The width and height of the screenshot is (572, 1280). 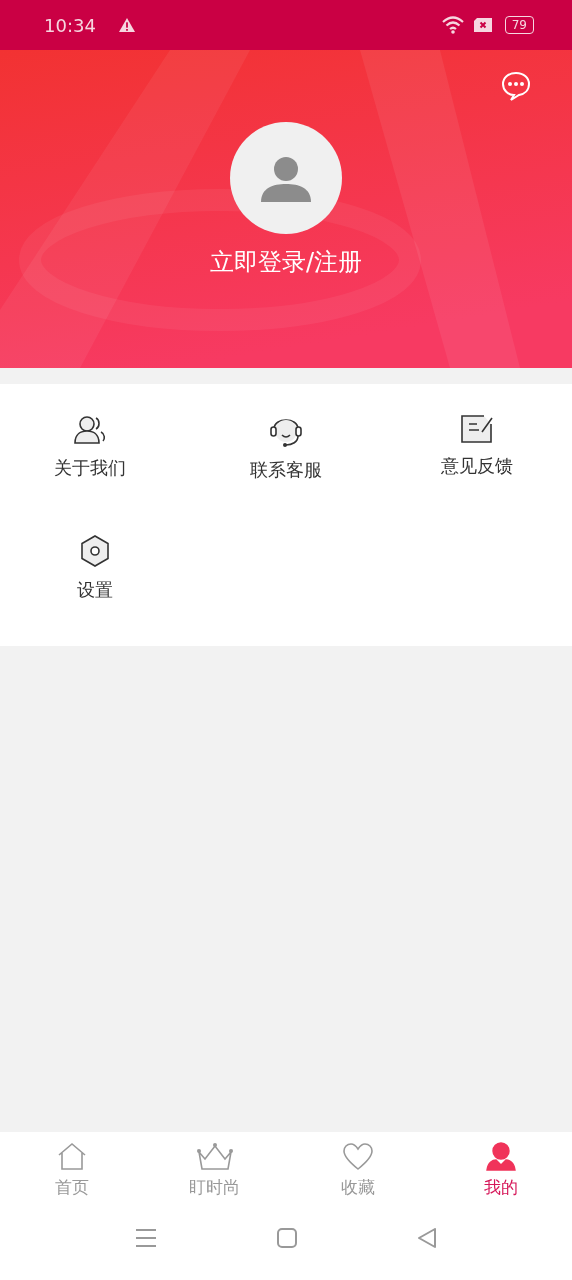 I want to click on menu-item-label: 意见反馈, so click(x=476, y=466).